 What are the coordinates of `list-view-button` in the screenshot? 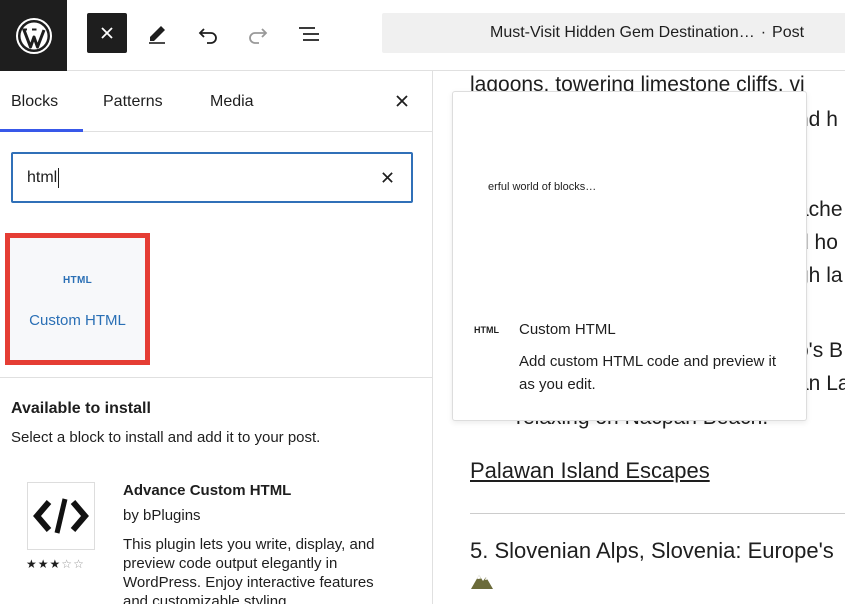 It's located at (309, 34).